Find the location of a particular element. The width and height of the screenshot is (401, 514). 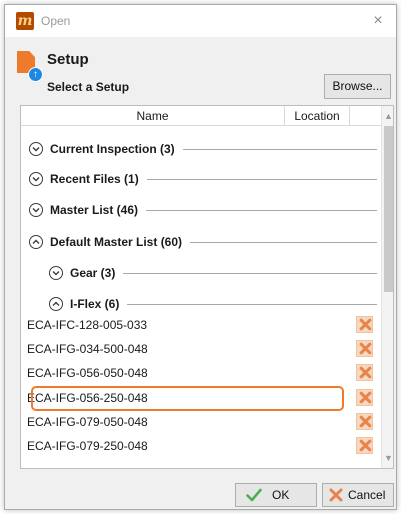

list-item: ECA-IFC-128-005-033 is located at coordinates (201, 325).